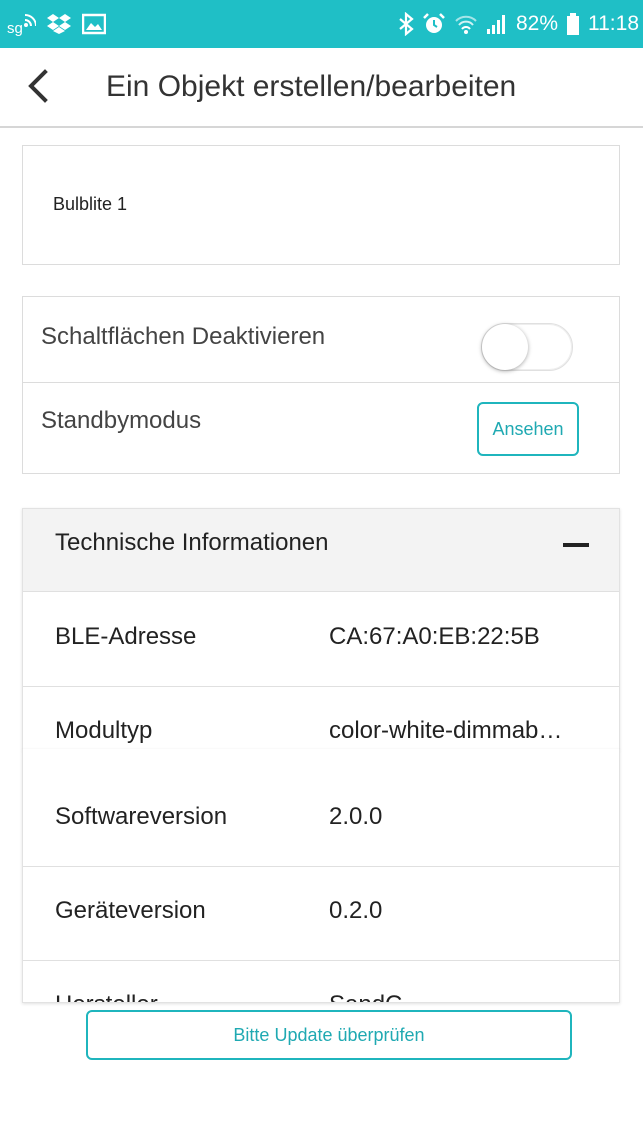 This screenshot has height=1144, width=643. I want to click on back-button, so click(38, 88).